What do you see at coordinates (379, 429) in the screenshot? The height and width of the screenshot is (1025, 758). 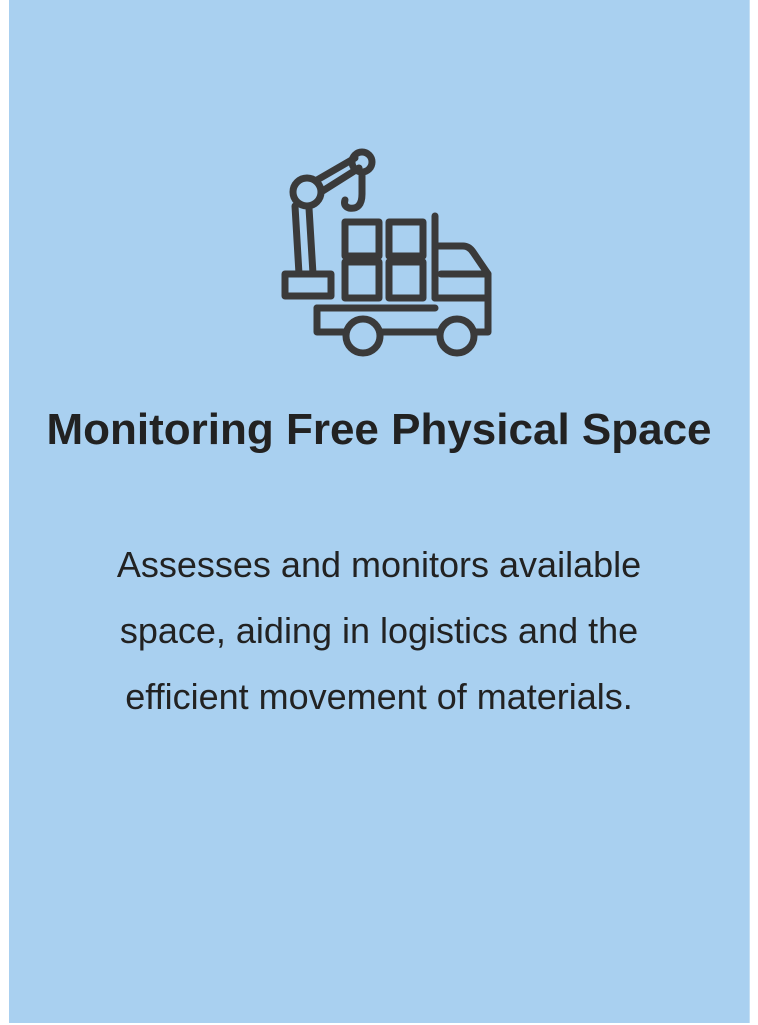 I see `card-title: Monitoring Free Physical Space` at bounding box center [379, 429].